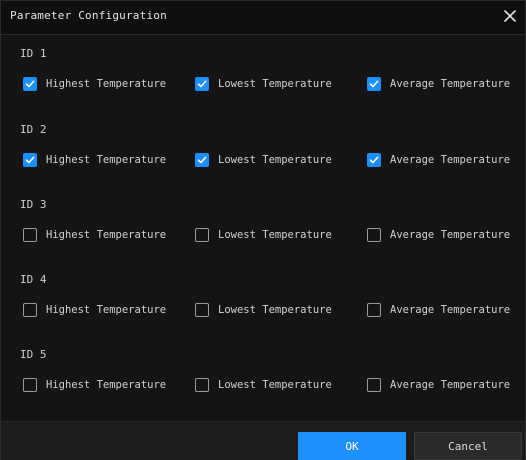 This screenshot has width=526, height=460. Describe the element at coordinates (33, 129) in the screenshot. I see `group-label: ID 2` at that location.